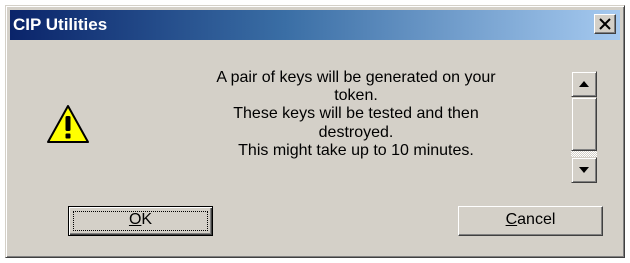  Describe the element at coordinates (147, 219) in the screenshot. I see `ok-label-rest: K` at that location.